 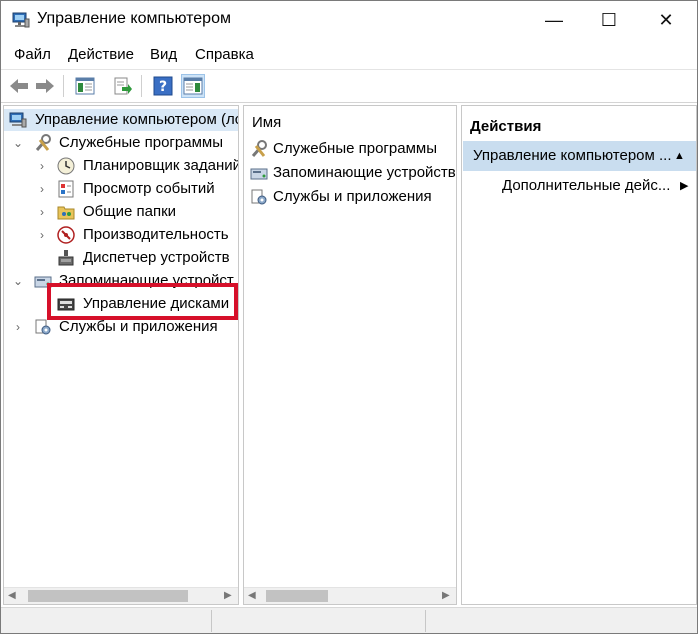 I want to click on list-item: Служебные программы, so click(x=350, y=149).